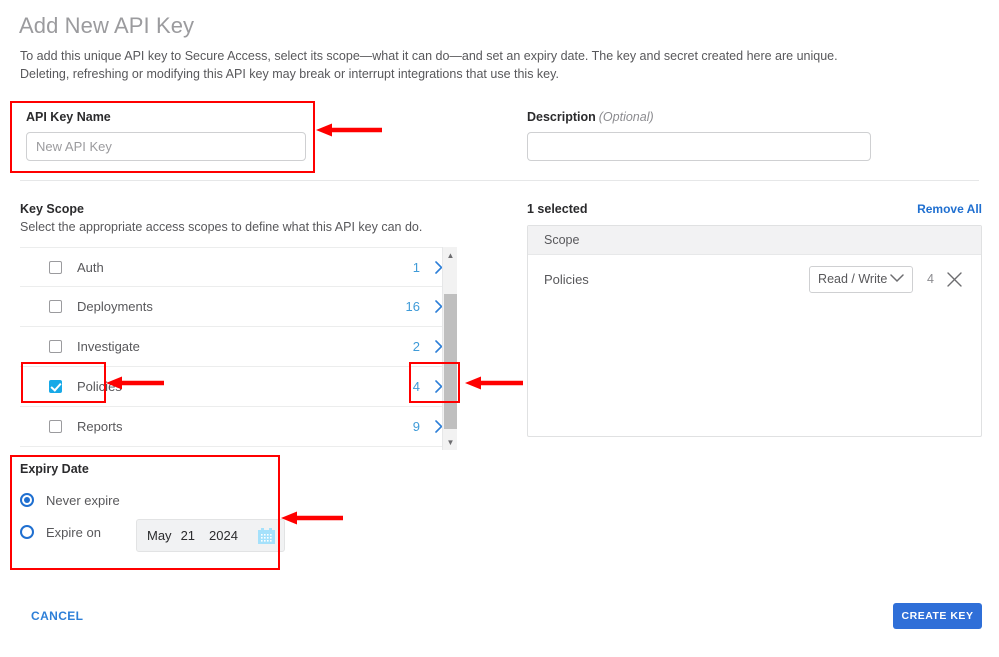  Describe the element at coordinates (55, 267) in the screenshot. I see `checkbox-auth` at that location.